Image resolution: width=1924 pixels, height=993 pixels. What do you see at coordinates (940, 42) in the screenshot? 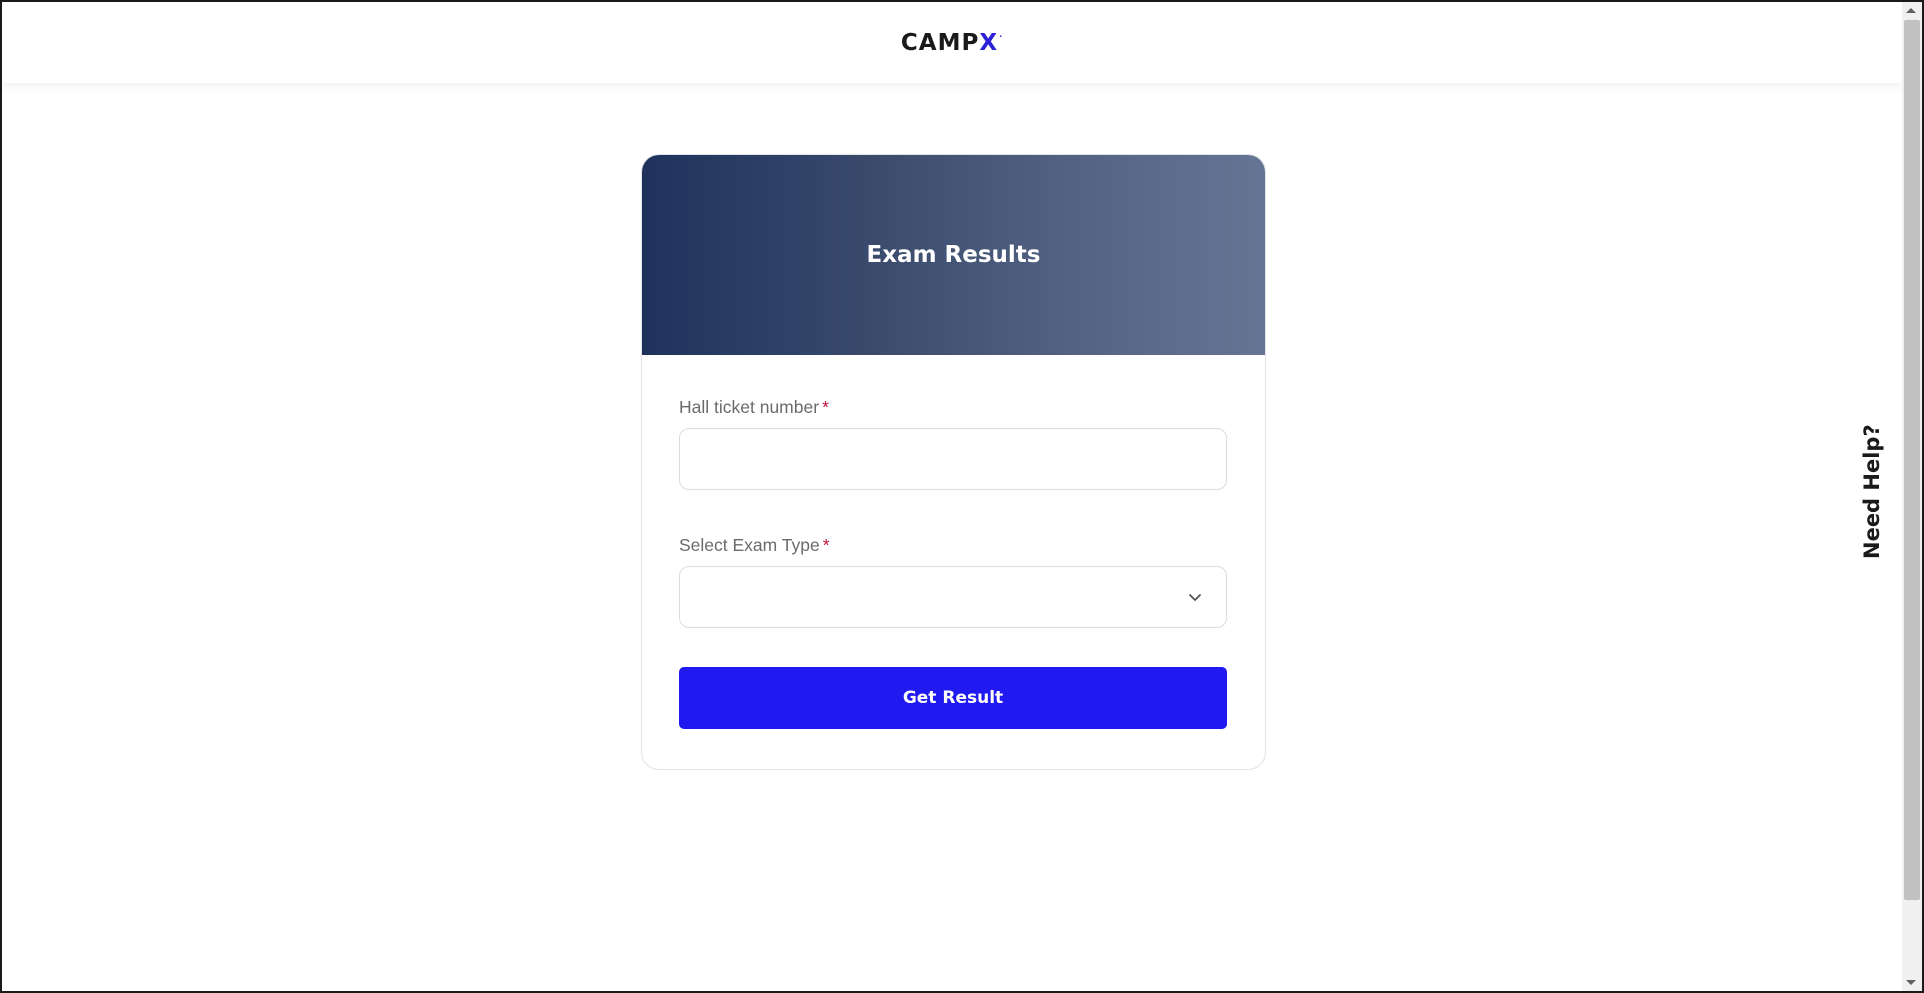
I see `logo-text: CAMP` at bounding box center [940, 42].